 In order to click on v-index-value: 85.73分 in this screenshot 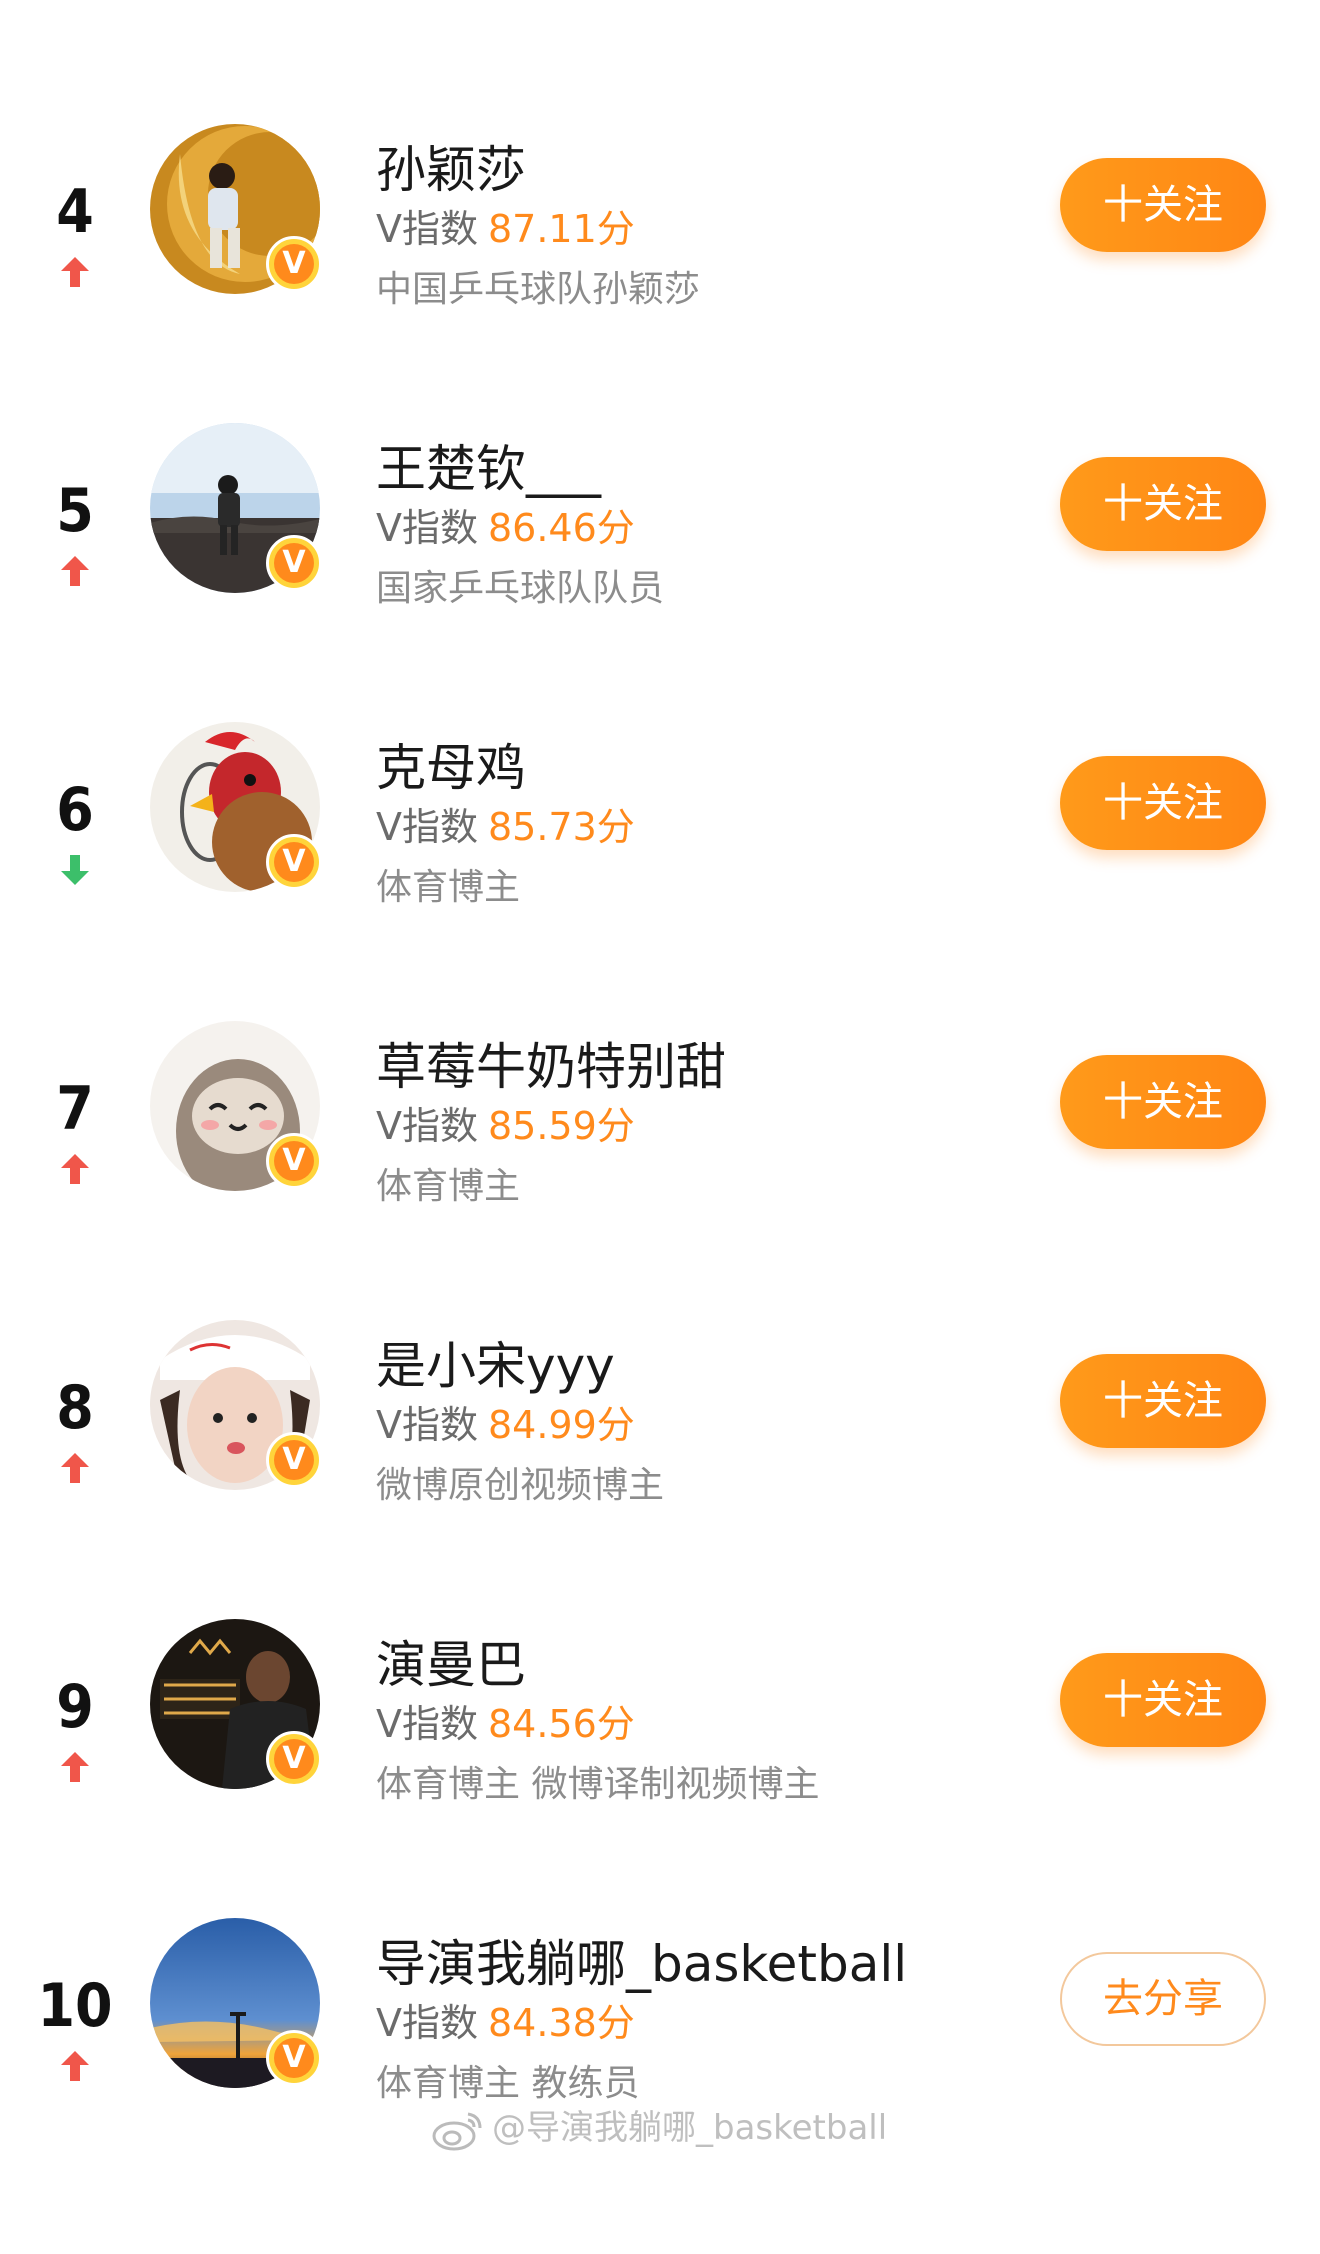, I will do `click(561, 827)`.